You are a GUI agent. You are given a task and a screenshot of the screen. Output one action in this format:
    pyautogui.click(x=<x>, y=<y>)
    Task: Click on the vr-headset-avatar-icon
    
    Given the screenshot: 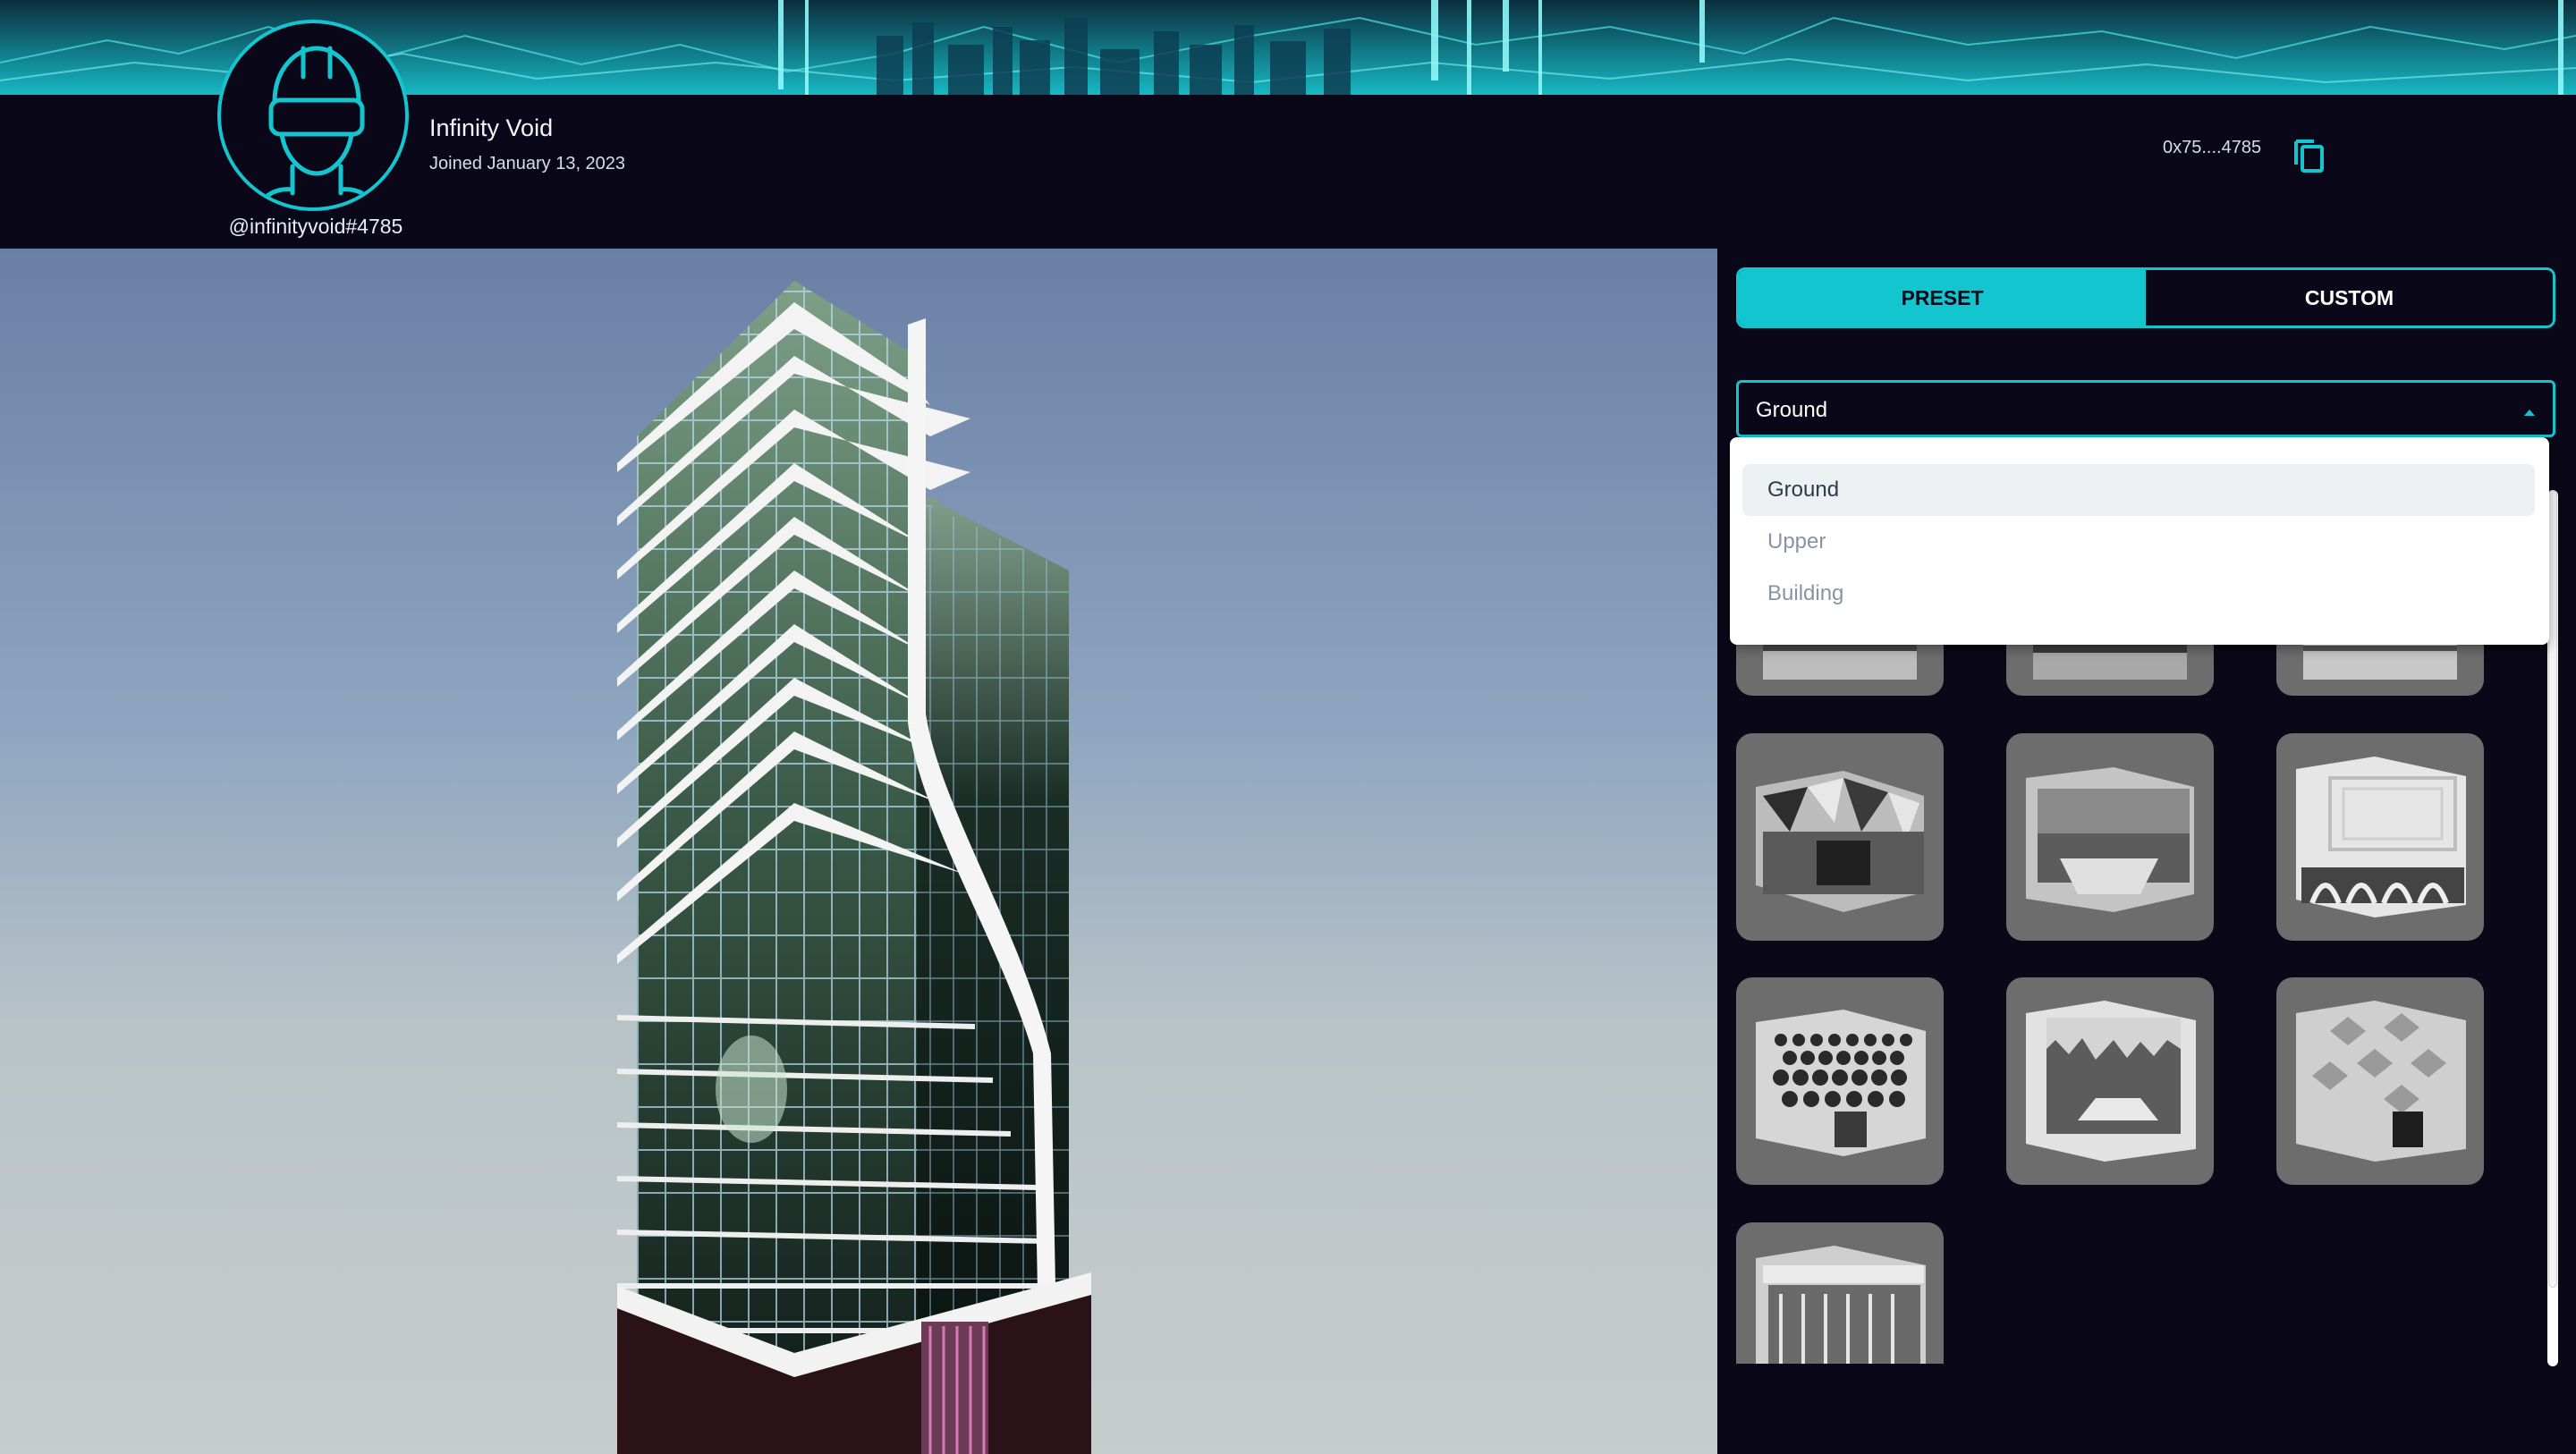 What is the action you would take?
    pyautogui.click(x=316, y=127)
    